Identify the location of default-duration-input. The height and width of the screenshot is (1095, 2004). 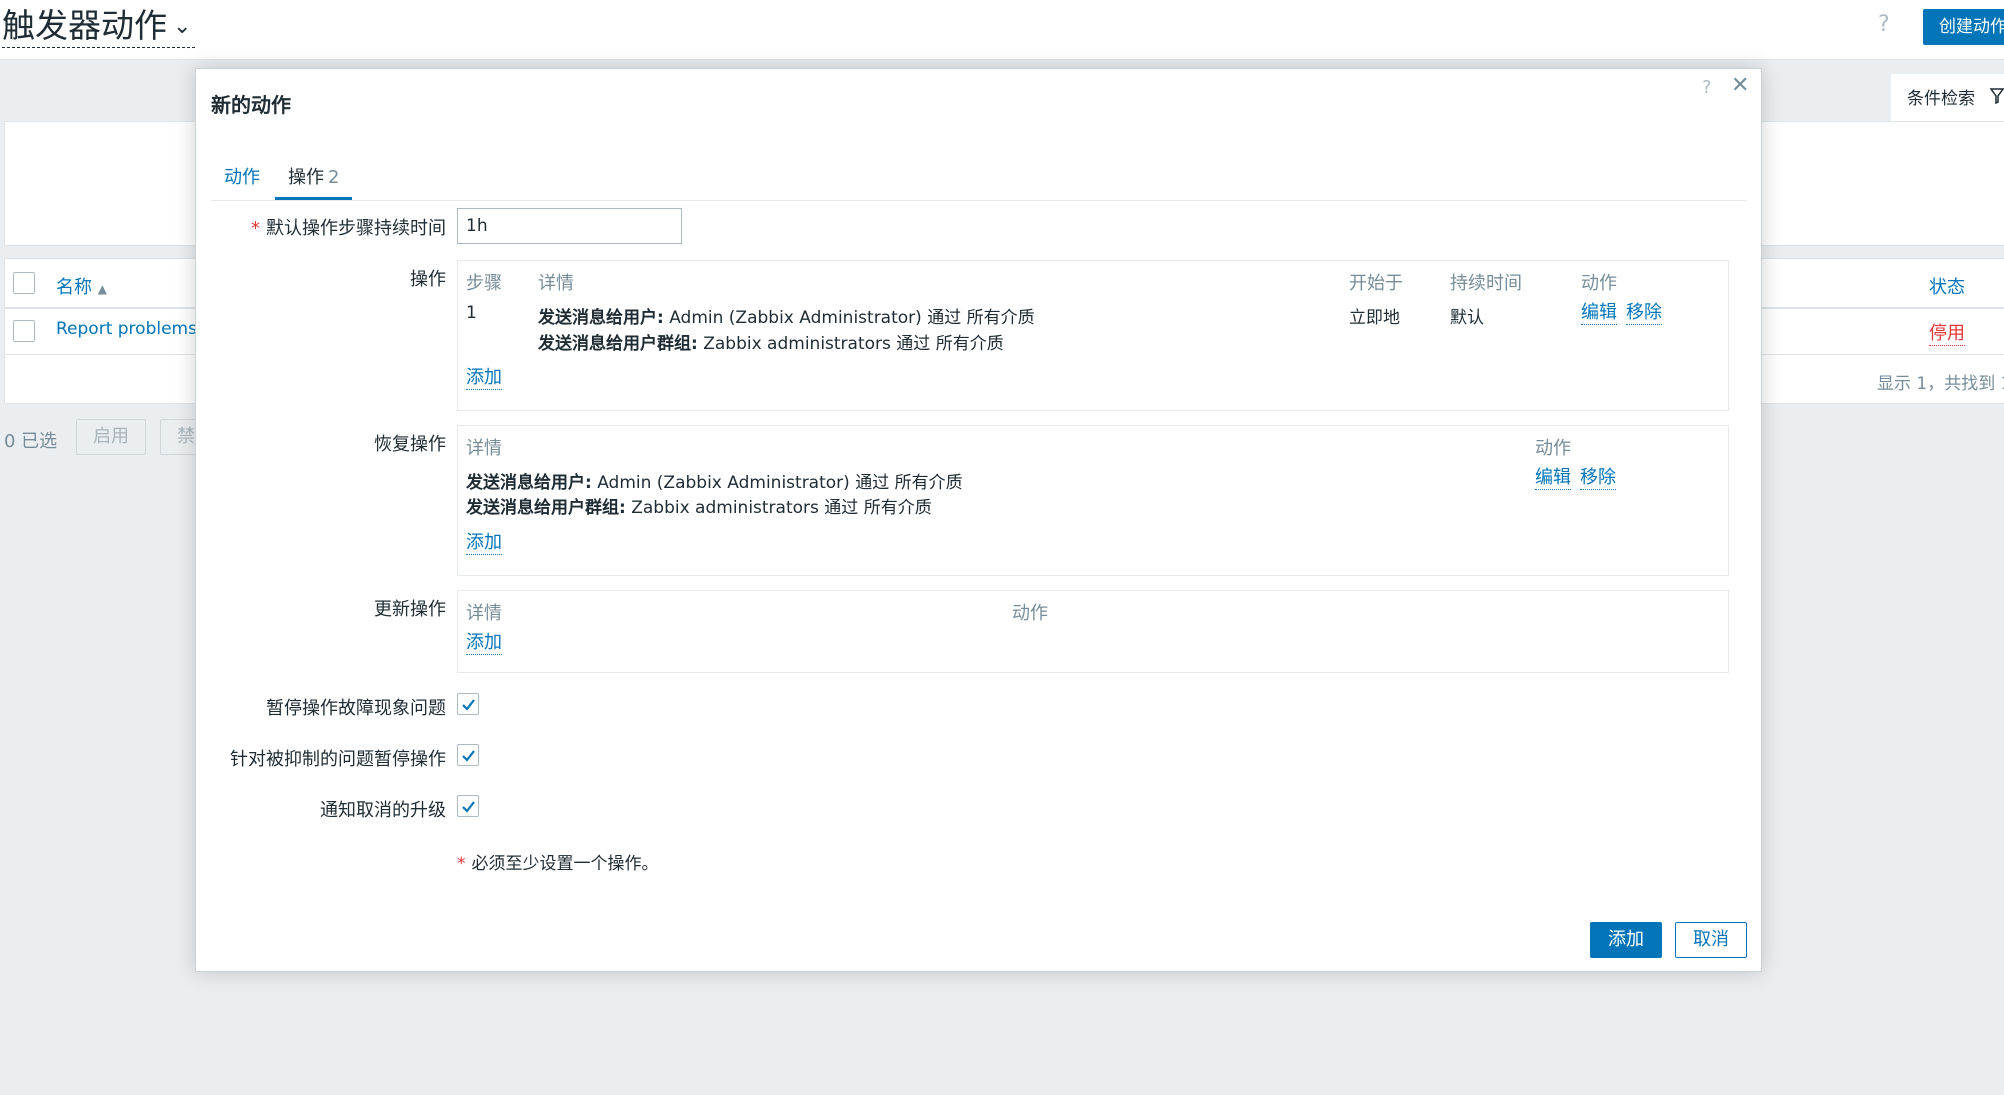
(569, 226).